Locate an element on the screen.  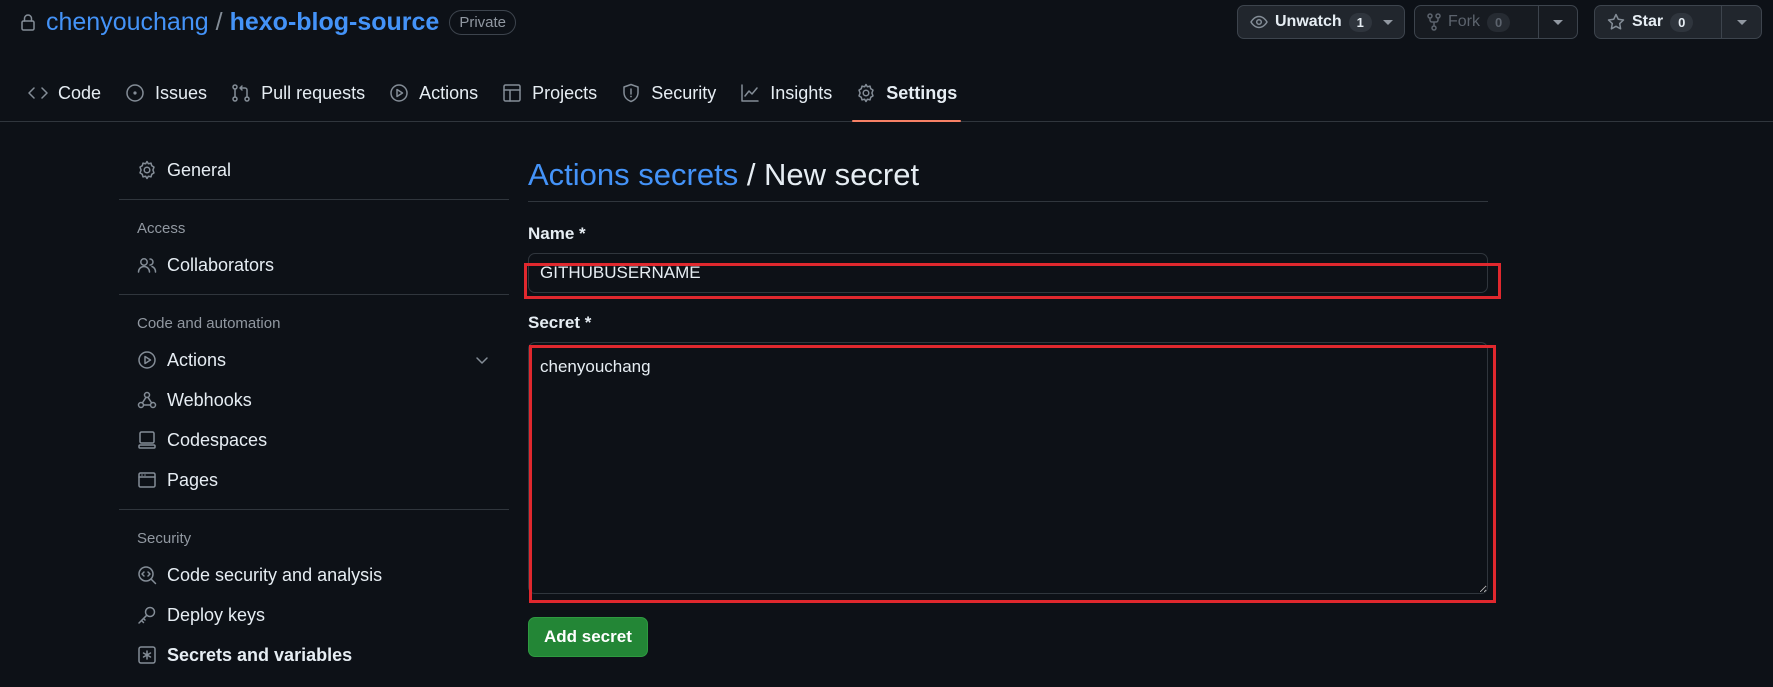
fork-dropdown-button is located at coordinates (1557, 22).